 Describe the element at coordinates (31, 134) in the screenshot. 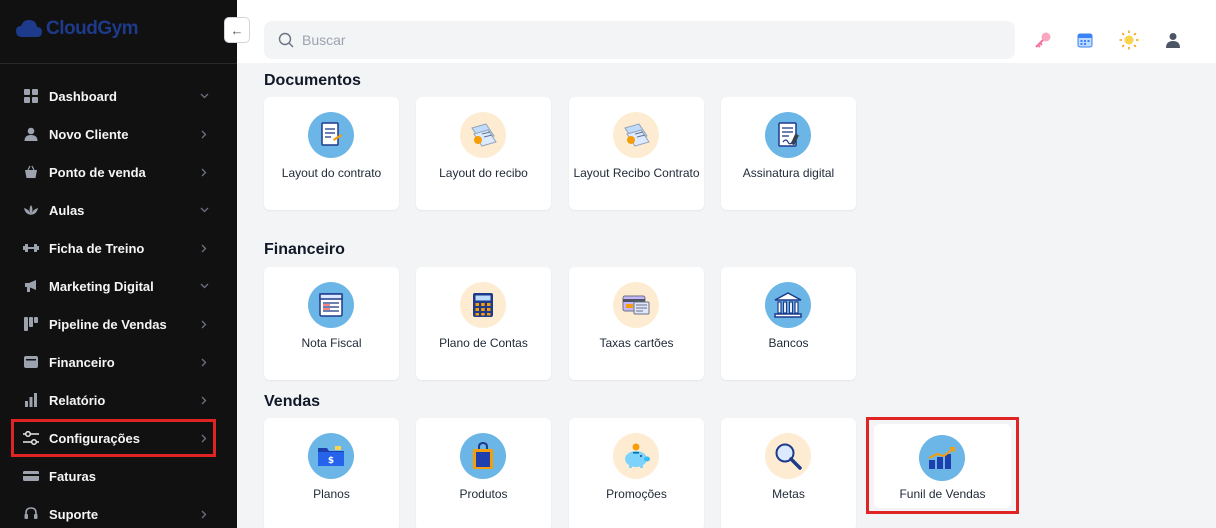

I see `user-icon` at that location.